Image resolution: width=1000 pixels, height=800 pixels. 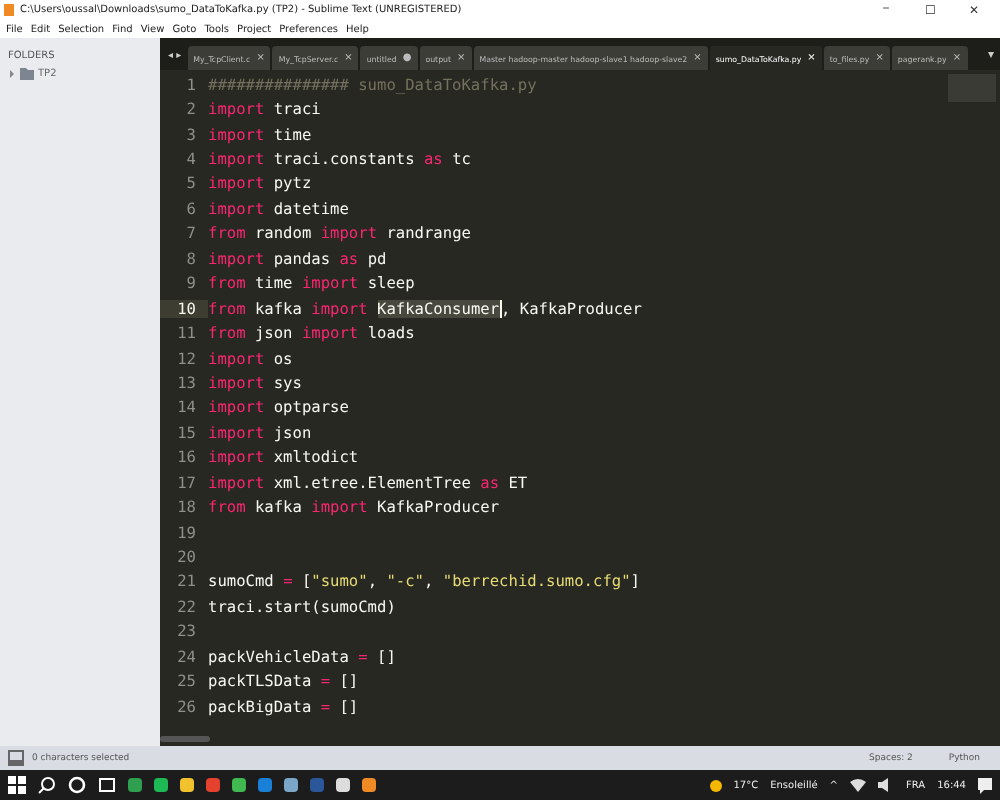 What do you see at coordinates (715, 785) in the screenshot?
I see `sun-icon` at bounding box center [715, 785].